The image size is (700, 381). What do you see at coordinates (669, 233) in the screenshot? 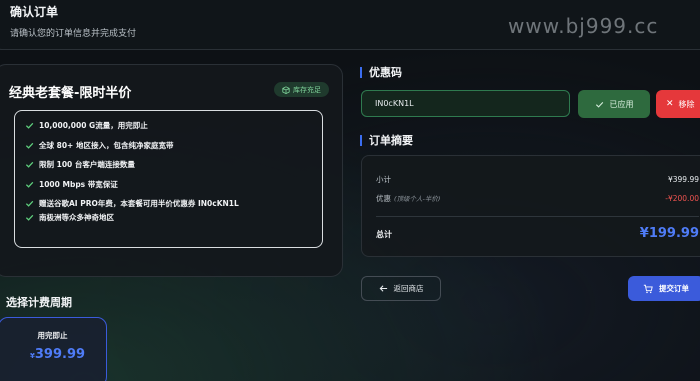
I see `total-value: ¥199.99` at bounding box center [669, 233].